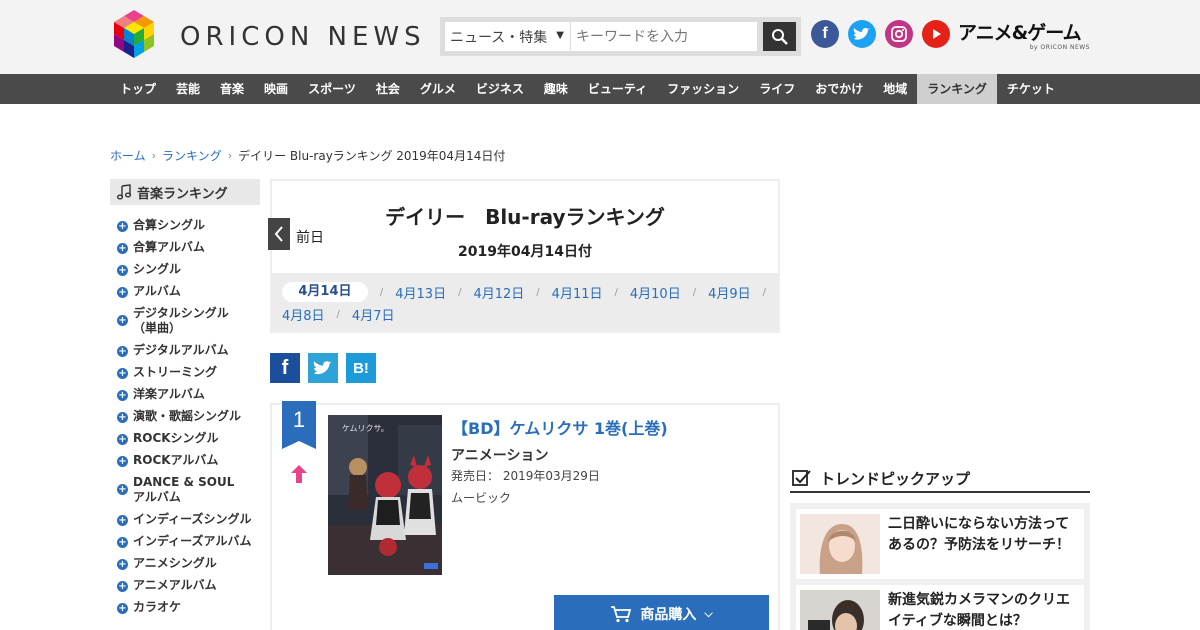 This screenshot has width=1200, height=630. What do you see at coordinates (388, 89) in the screenshot?
I see `nav-item: 社会` at bounding box center [388, 89].